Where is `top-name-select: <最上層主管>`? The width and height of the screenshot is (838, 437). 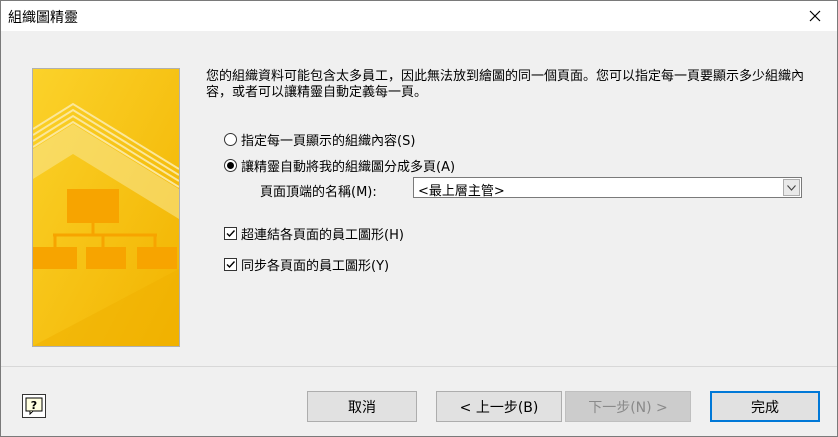 top-name-select: <最上層主管> is located at coordinates (607, 188).